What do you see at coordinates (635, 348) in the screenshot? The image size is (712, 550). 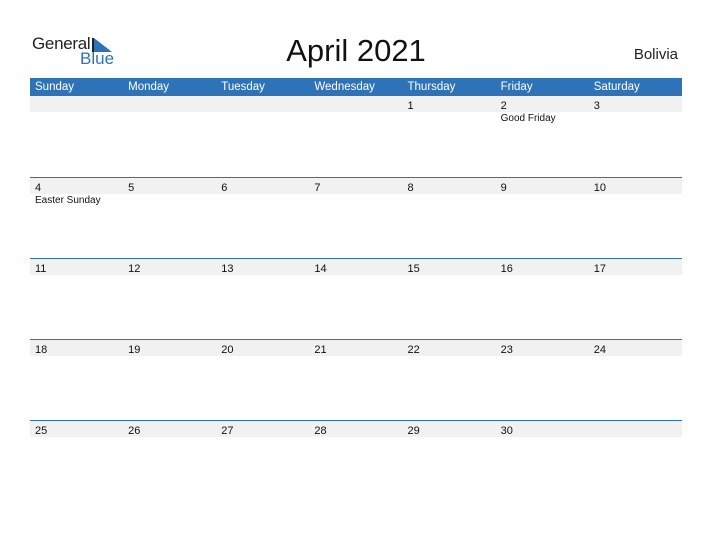 I see `day-cell: 24` at bounding box center [635, 348].